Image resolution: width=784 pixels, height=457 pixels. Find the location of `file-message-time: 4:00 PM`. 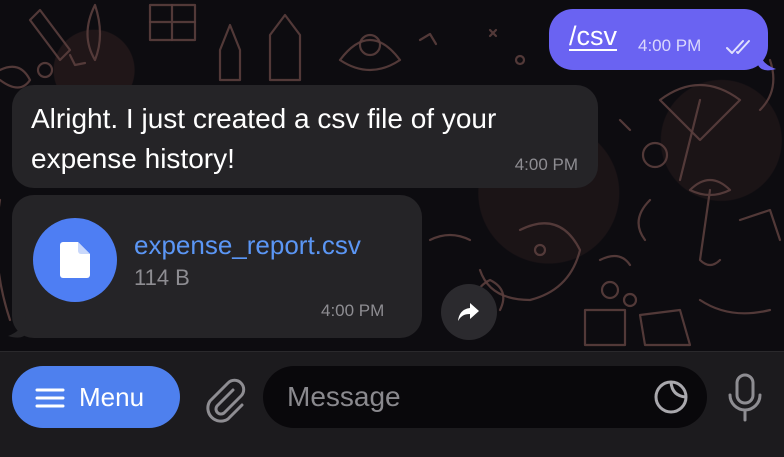

file-message-time: 4:00 PM is located at coordinates (353, 310).